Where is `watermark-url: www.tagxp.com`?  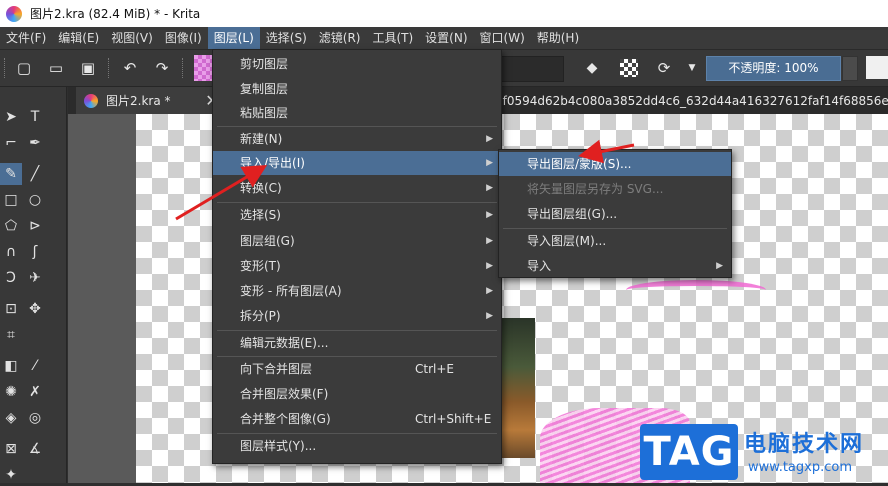
watermark-url: www.tagxp.com is located at coordinates (800, 467).